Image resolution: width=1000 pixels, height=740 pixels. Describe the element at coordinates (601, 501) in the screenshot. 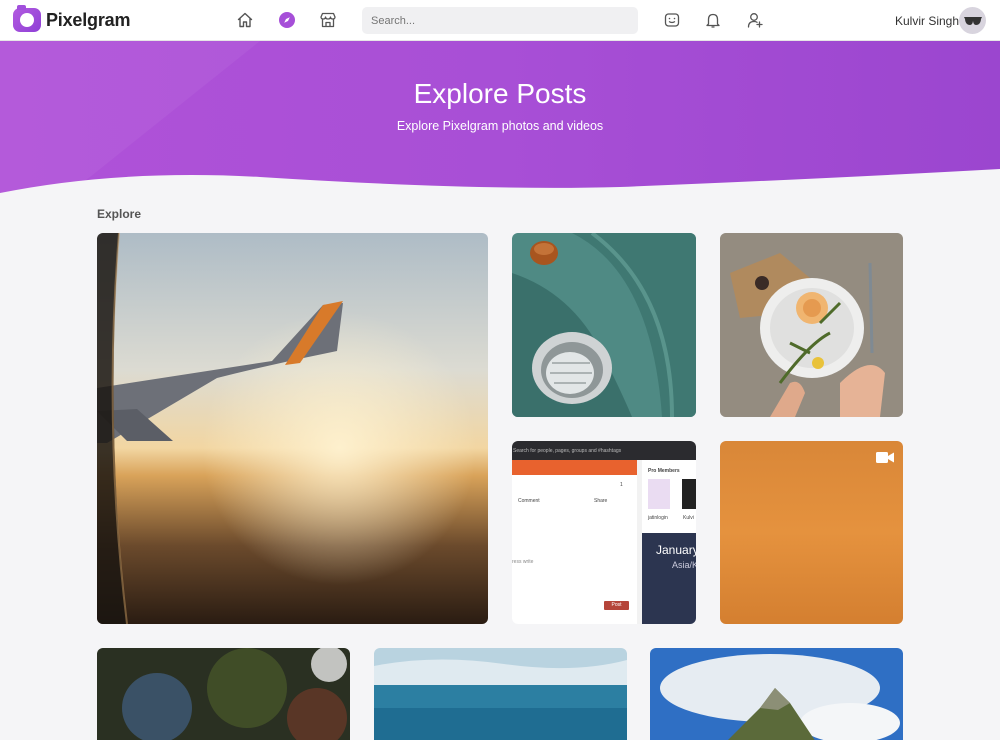

I see `screenshot-share: Share` at that location.